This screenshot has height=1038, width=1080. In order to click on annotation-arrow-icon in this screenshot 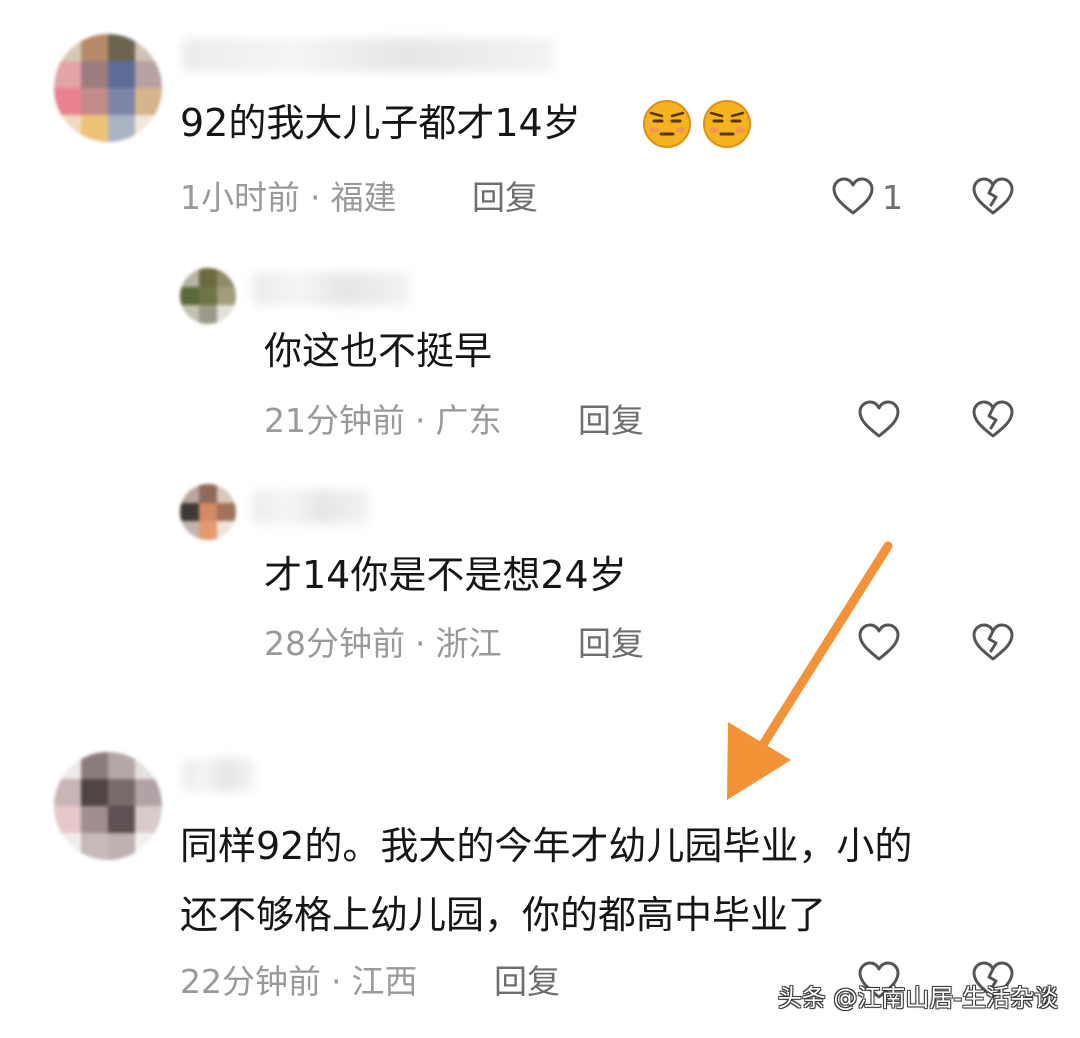, I will do `click(810, 670)`.